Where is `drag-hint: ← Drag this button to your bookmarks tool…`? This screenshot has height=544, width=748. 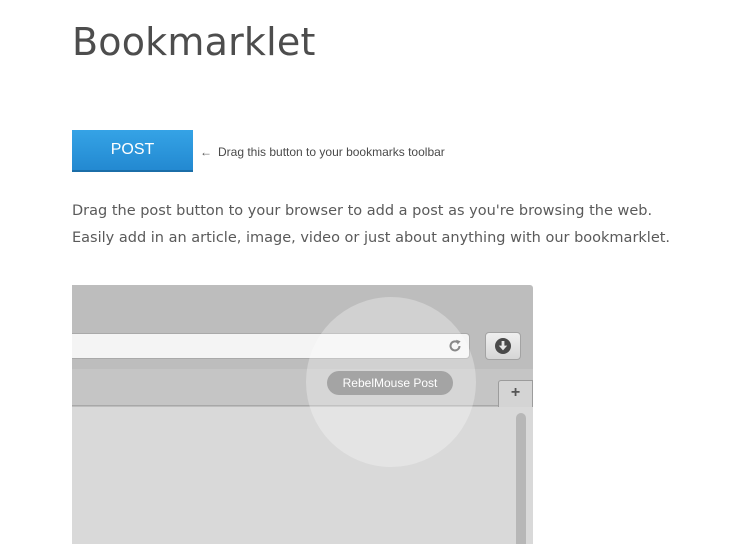
drag-hint: ← Drag this button to your bookmarks tool… is located at coordinates (322, 152).